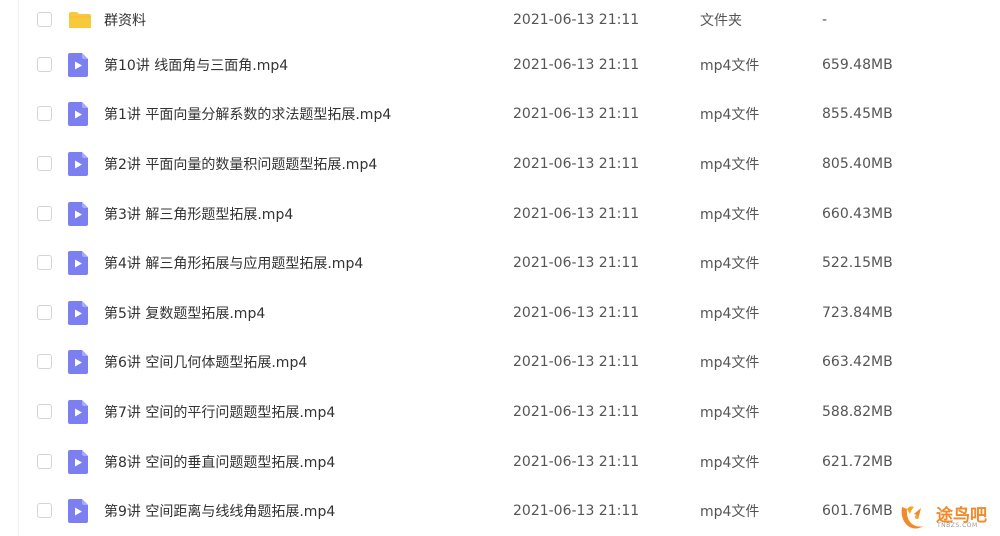  I want to click on file-size: 659.48MB, so click(857, 64).